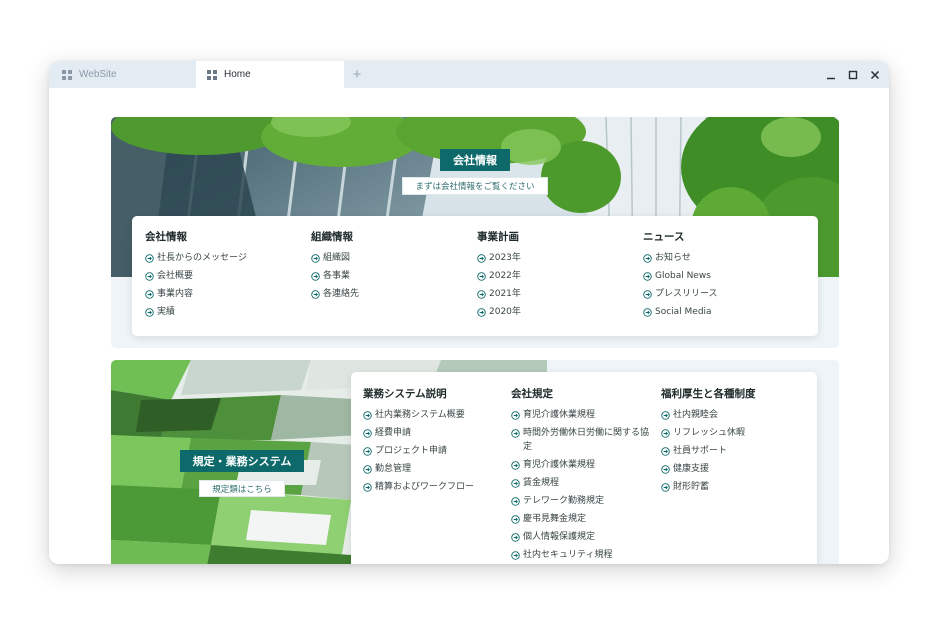 The image size is (938, 625). I want to click on link-item: リフレッシュ休暇, so click(736, 433).